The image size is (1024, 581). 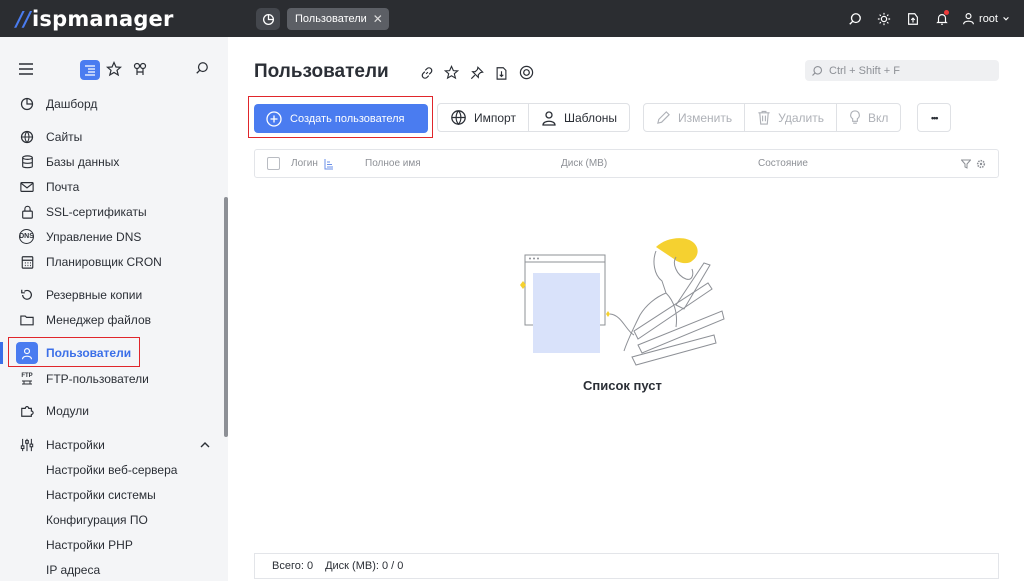 I want to click on top-bar: // ispmanager Пользователи ✕ root, so click(x=512, y=18).